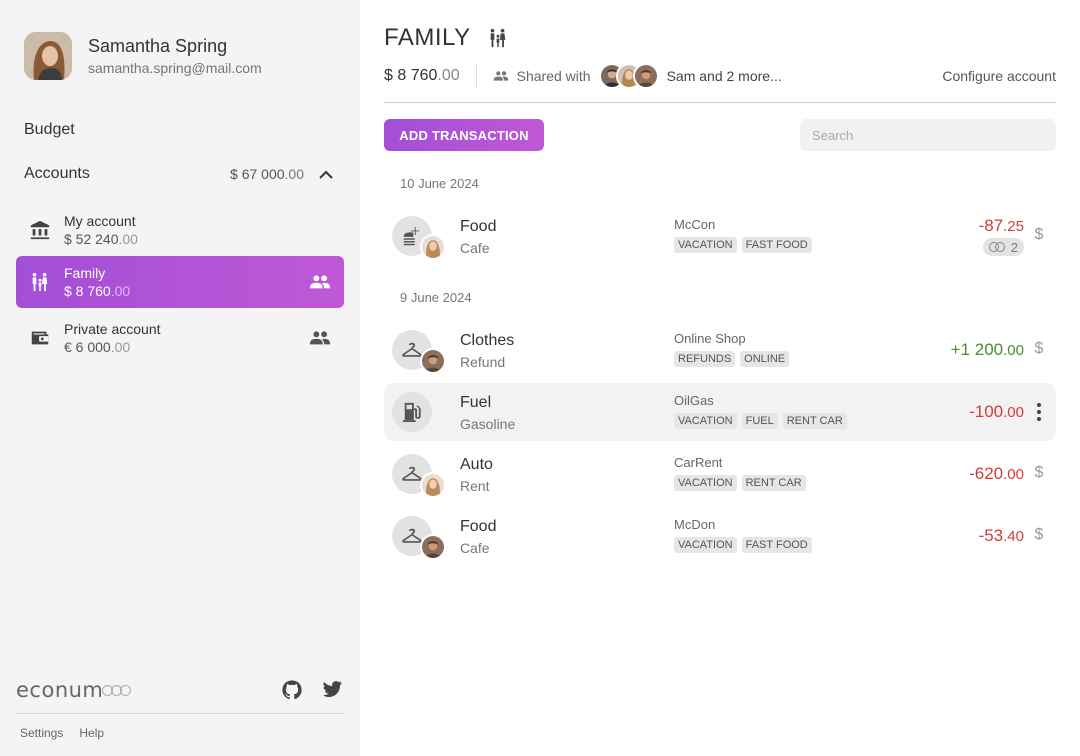  Describe the element at coordinates (488, 424) in the screenshot. I see `transaction-subcategory: Gasoline` at that location.